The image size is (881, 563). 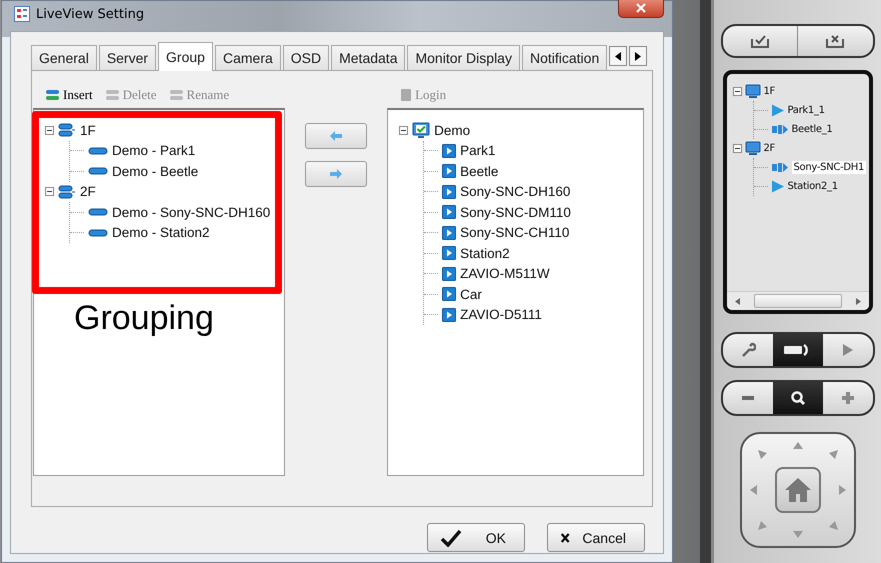 What do you see at coordinates (812, 129) in the screenshot?
I see `tree-item: Beetle_1` at bounding box center [812, 129].